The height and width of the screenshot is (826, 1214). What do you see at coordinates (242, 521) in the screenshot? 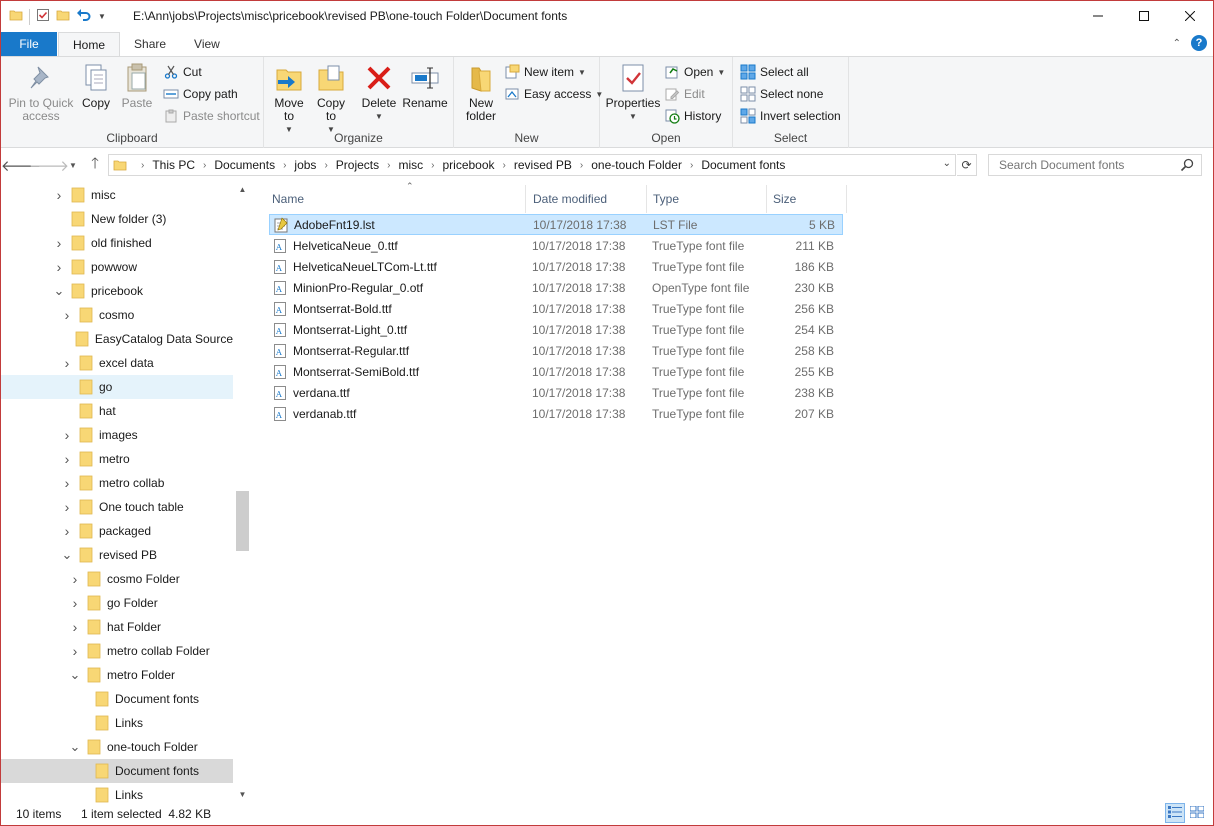
I see `scrollbar-thumb` at bounding box center [242, 521].